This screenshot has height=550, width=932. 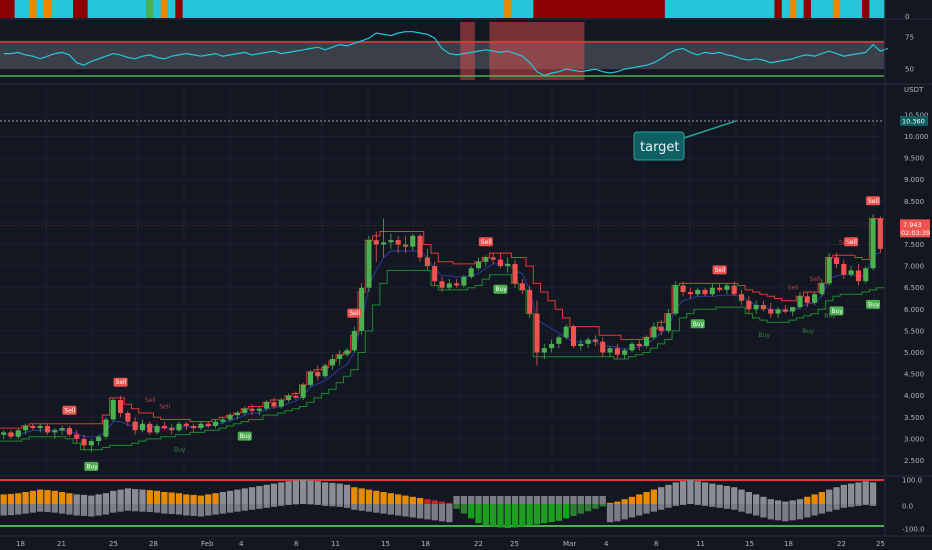 I want to click on heat-tick-label: 0, so click(x=907, y=17).